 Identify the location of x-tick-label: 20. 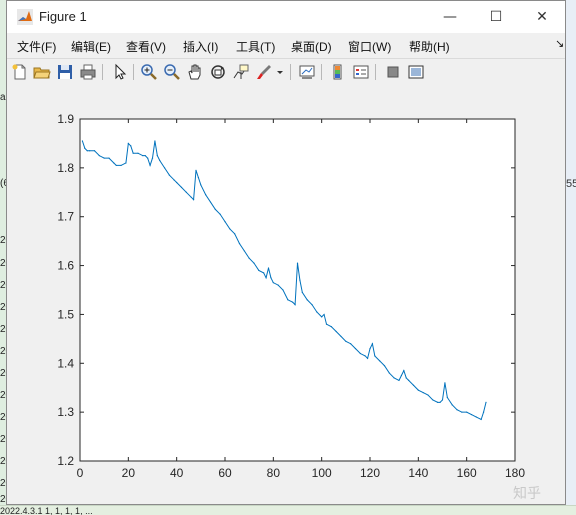
(129, 473).